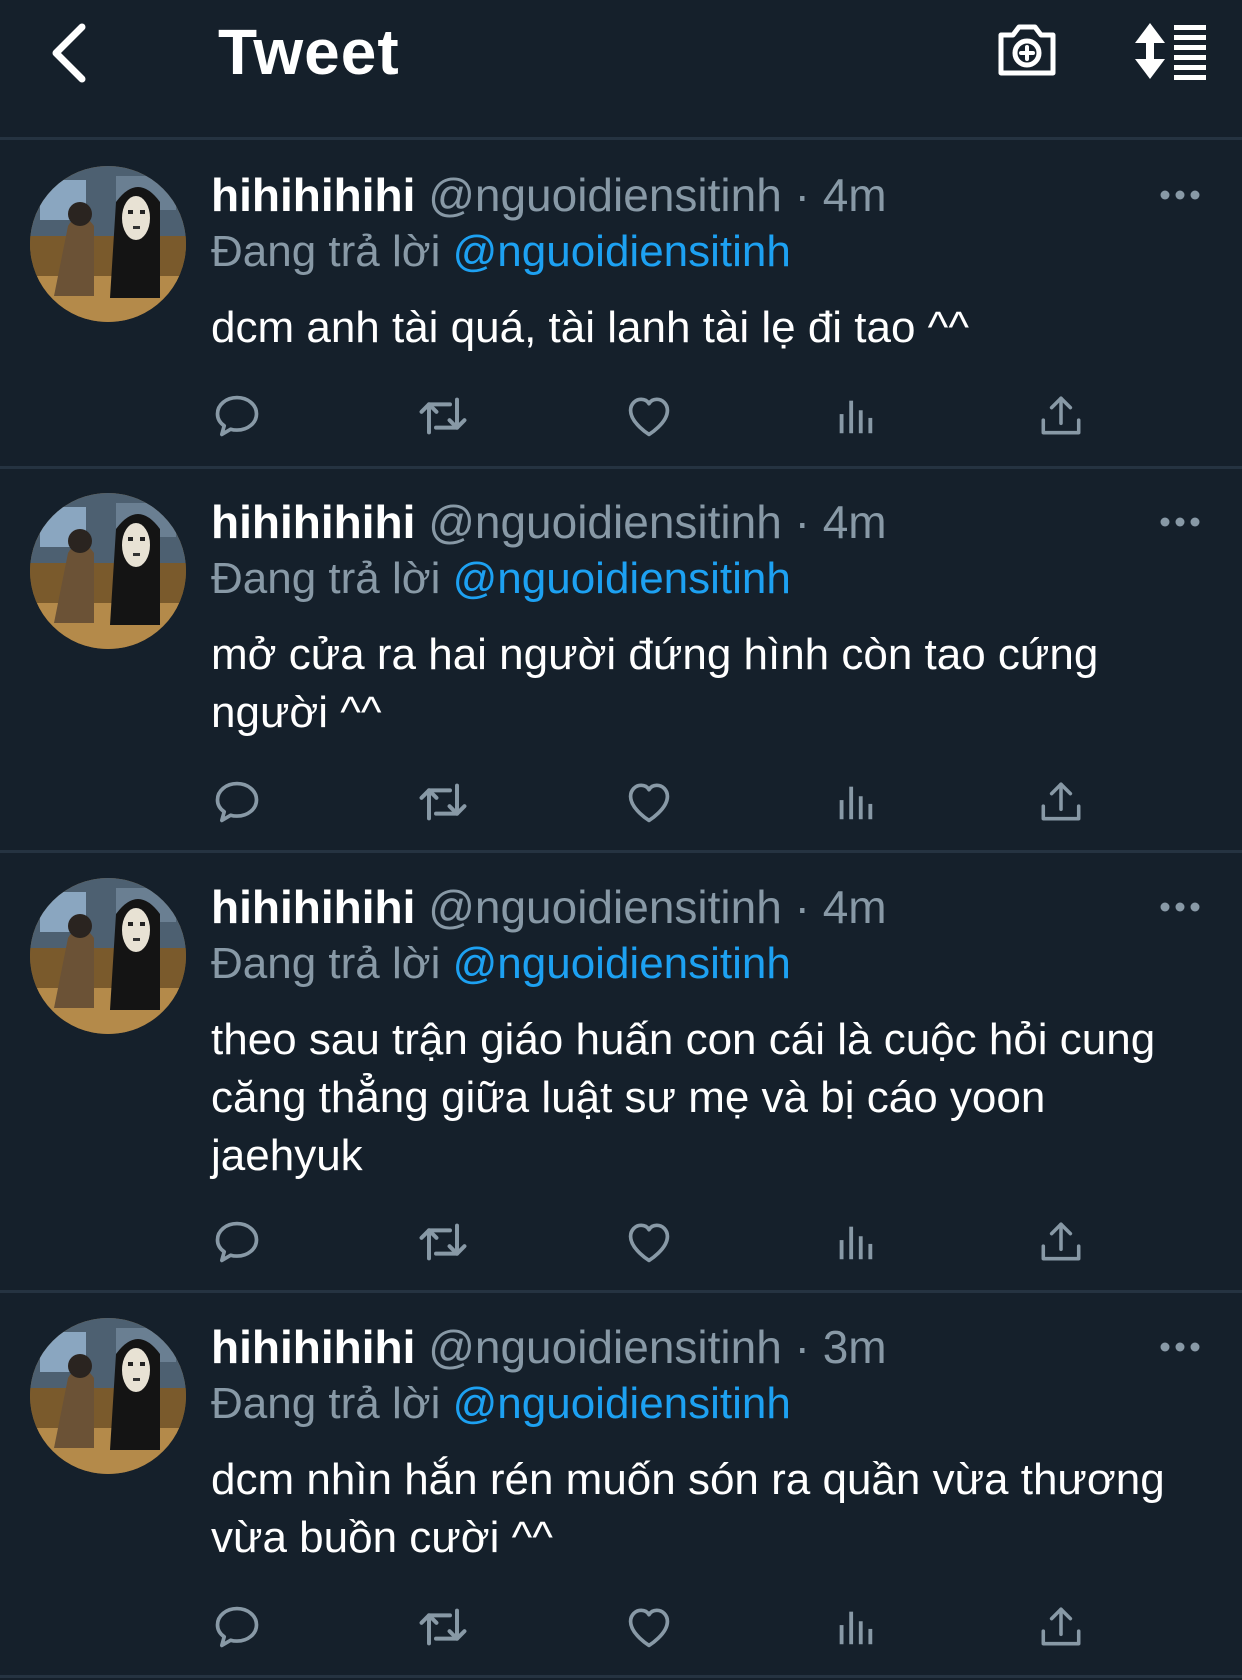 The image size is (1242, 1680). What do you see at coordinates (309, 52) in the screenshot?
I see `page-title: Tweet` at bounding box center [309, 52].